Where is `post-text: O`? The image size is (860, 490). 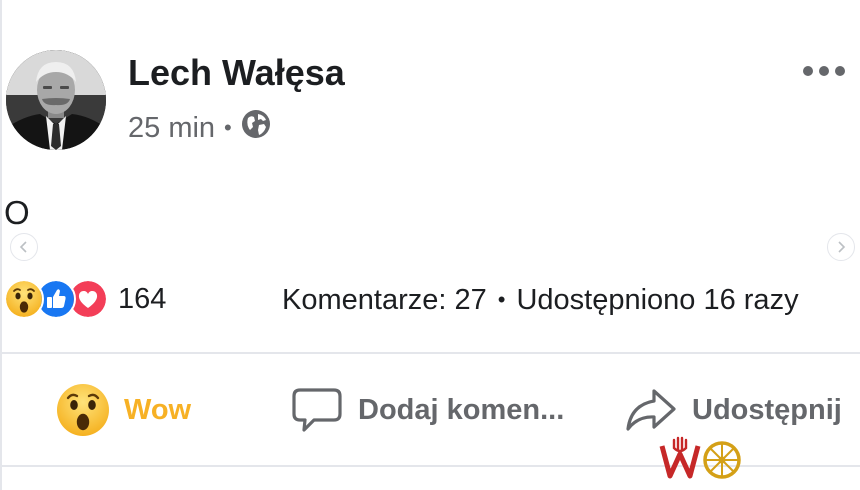 post-text: O is located at coordinates (17, 212).